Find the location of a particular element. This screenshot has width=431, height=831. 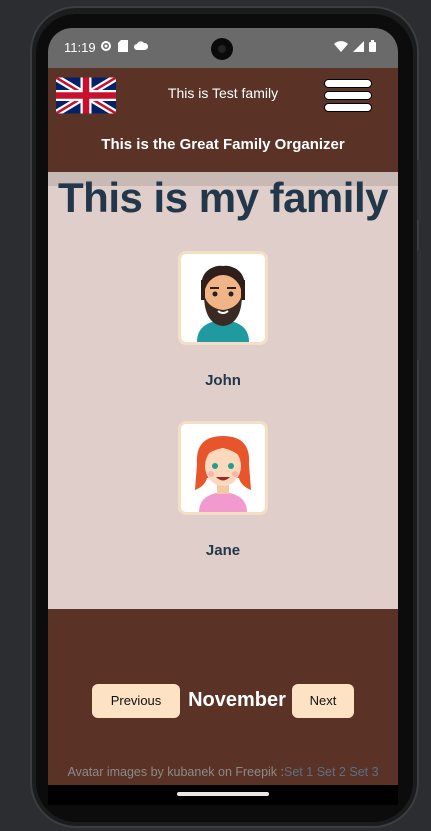

uk-flag-icon is located at coordinates (86, 95).